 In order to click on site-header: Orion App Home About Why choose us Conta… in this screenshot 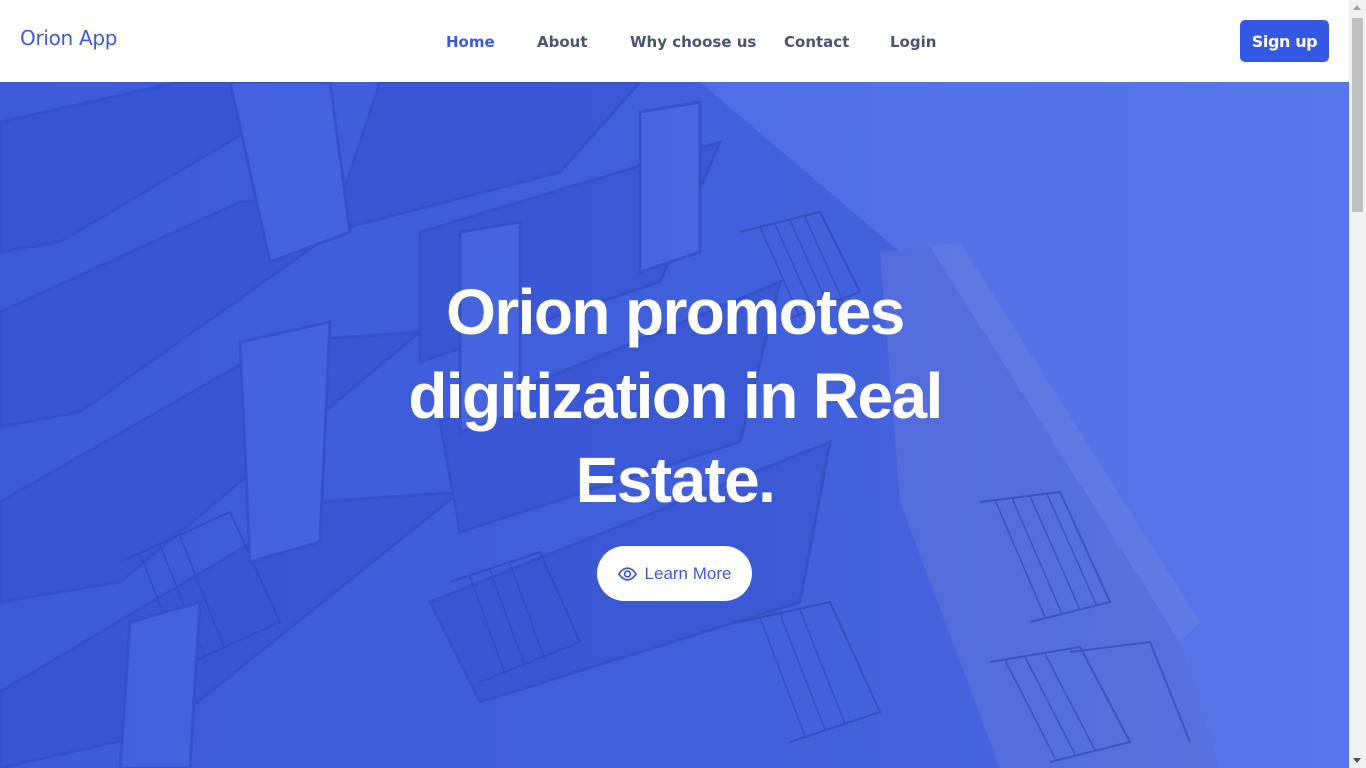, I will do `click(674, 41)`.